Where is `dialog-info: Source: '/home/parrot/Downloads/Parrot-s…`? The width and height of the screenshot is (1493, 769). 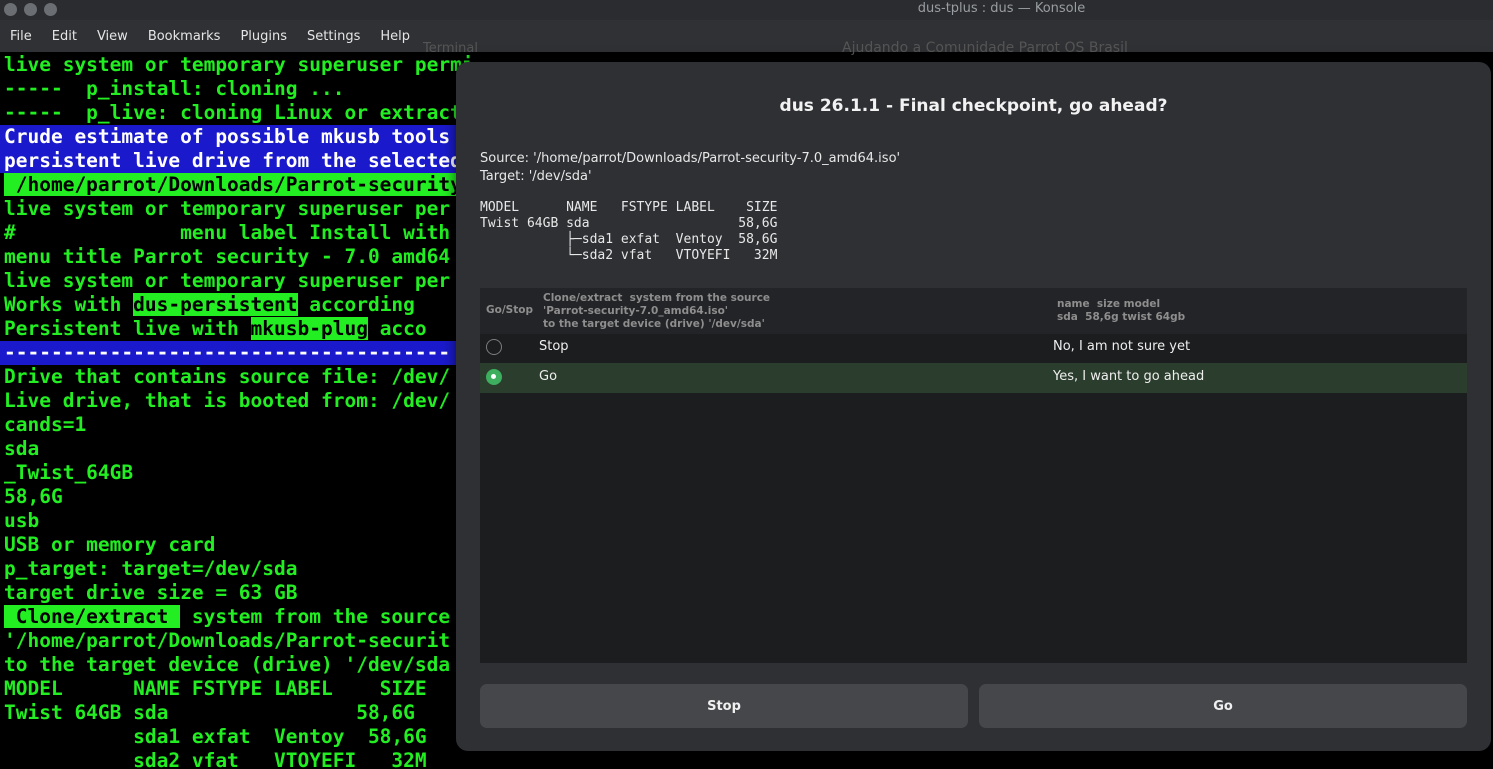
dialog-info: Source: '/home/parrot/Downloads/Parrot-s… is located at coordinates (690, 168).